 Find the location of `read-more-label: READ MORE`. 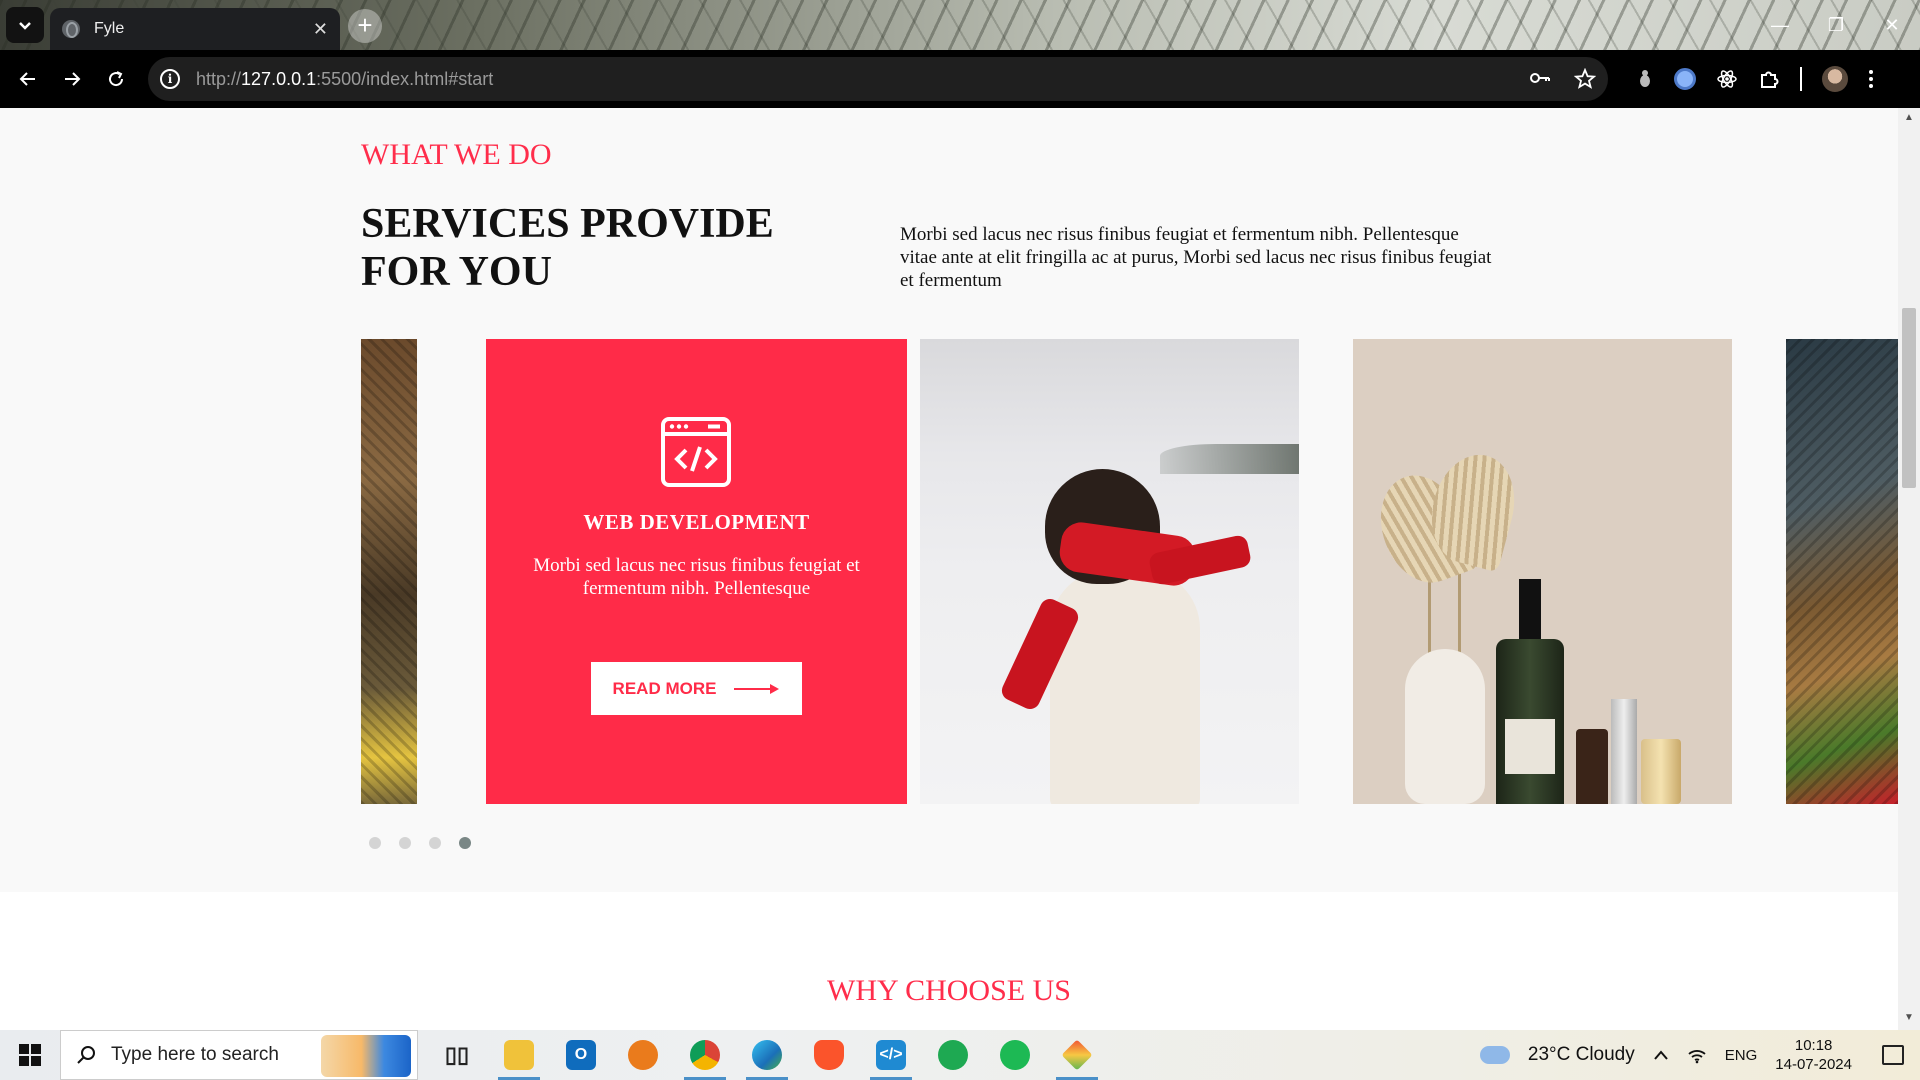

read-more-label: READ MORE is located at coordinates (664, 688).